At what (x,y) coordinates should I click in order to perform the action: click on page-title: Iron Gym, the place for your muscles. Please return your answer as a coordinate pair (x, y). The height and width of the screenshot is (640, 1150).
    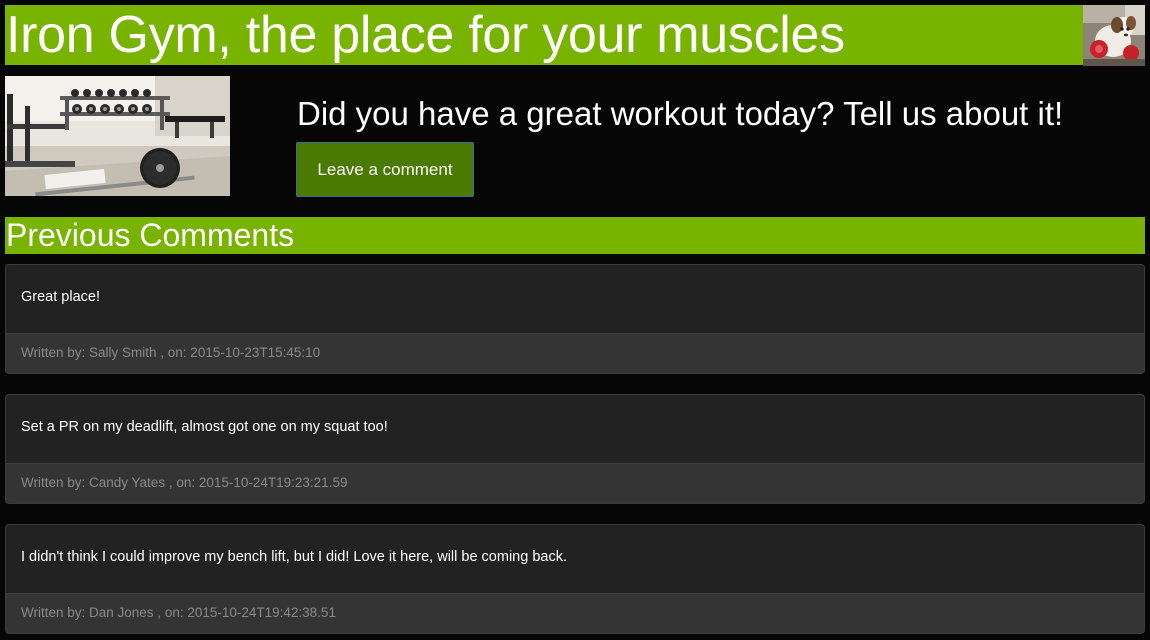
    Looking at the image, I should click on (425, 35).